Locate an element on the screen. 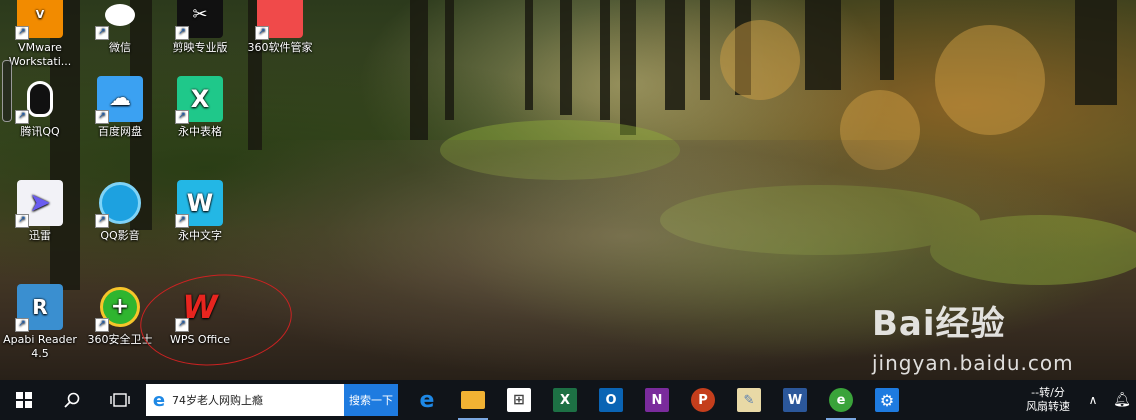 Image resolution: width=1136 pixels, height=420 pixels. notification-button: 🔔︎ is located at coordinates (1122, 400).